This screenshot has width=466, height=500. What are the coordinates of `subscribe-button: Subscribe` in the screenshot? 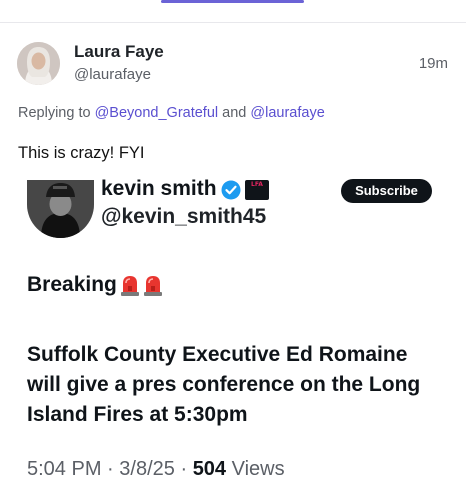 It's located at (386, 191).